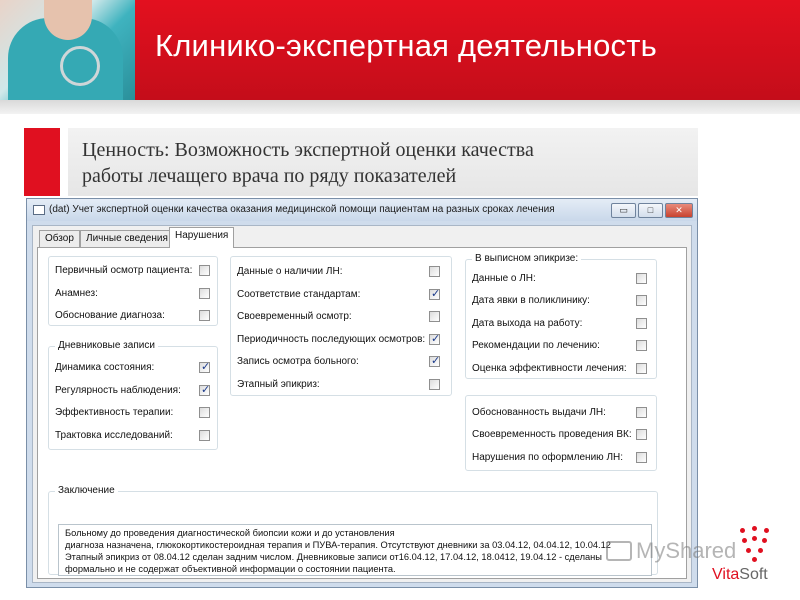 The width and height of the screenshot is (800, 600). I want to click on minimize-button: ▭, so click(623, 210).